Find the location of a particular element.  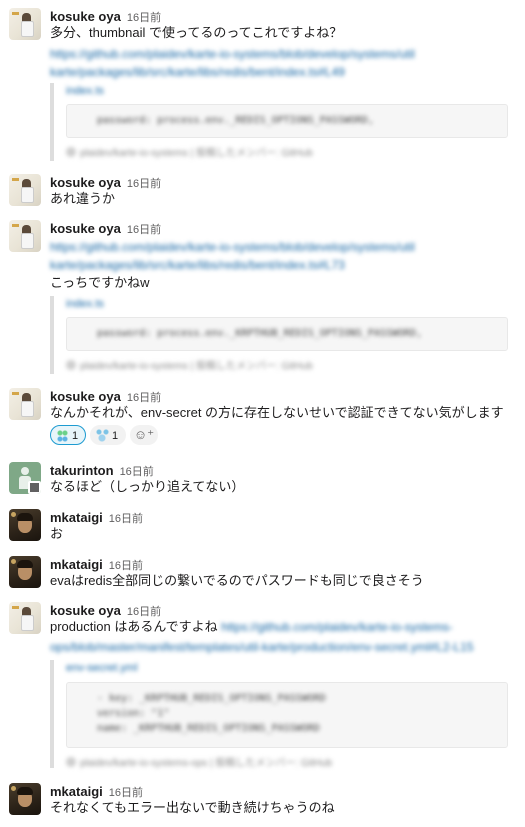

presence-icon is located at coordinates (34, 487).